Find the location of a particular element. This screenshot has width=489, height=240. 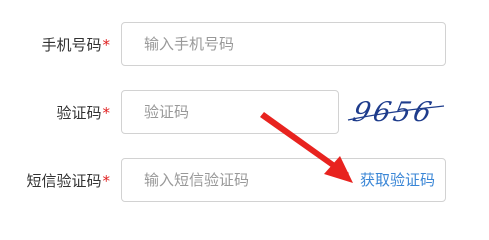

captcha-text: 9656 is located at coordinates (393, 112).